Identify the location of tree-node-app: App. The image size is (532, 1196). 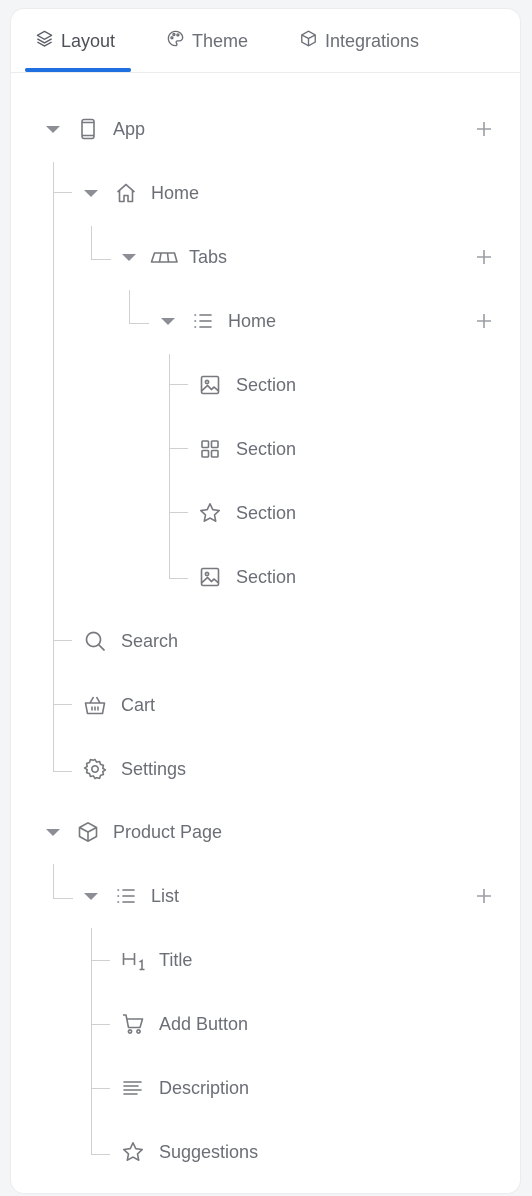
(256, 129).